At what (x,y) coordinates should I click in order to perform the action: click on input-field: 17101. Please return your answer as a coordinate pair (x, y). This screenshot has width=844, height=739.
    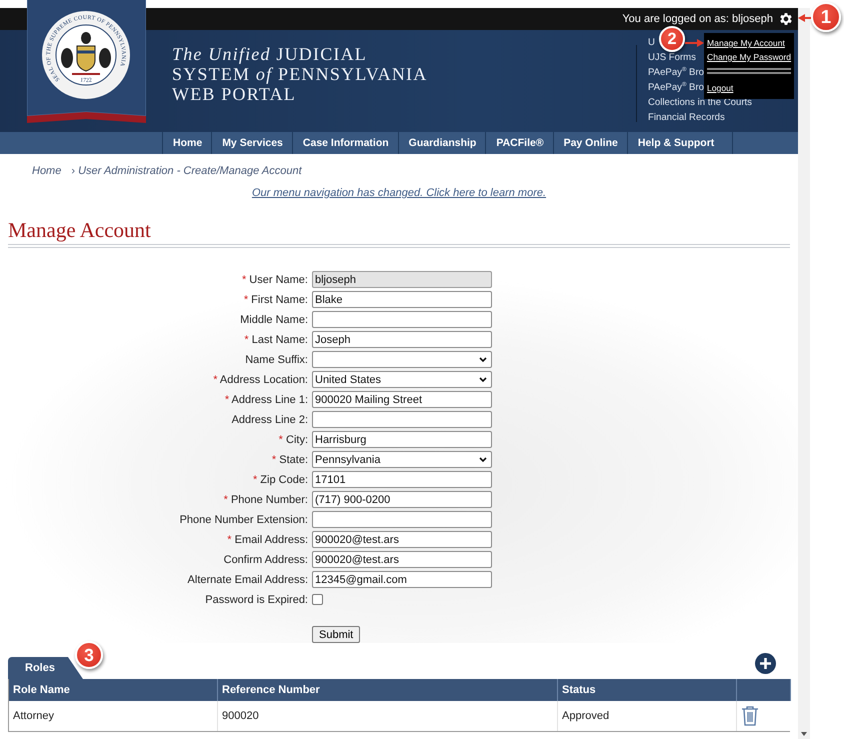
    Looking at the image, I should click on (402, 479).